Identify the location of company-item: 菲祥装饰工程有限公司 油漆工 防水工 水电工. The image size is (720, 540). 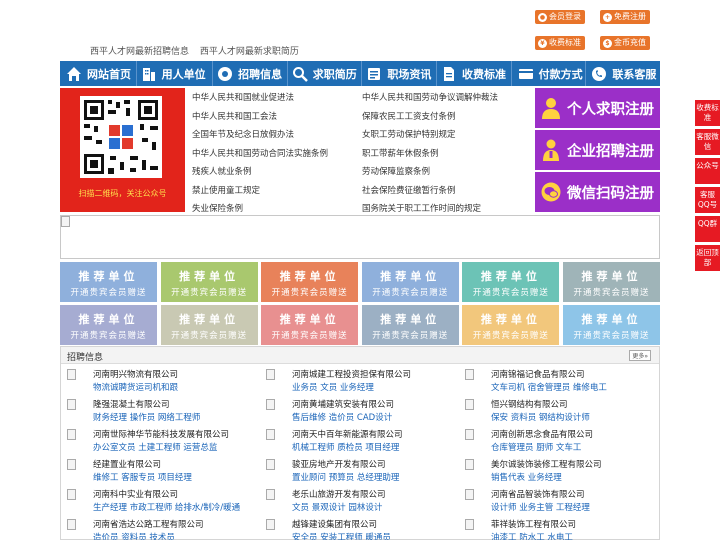
(556, 528).